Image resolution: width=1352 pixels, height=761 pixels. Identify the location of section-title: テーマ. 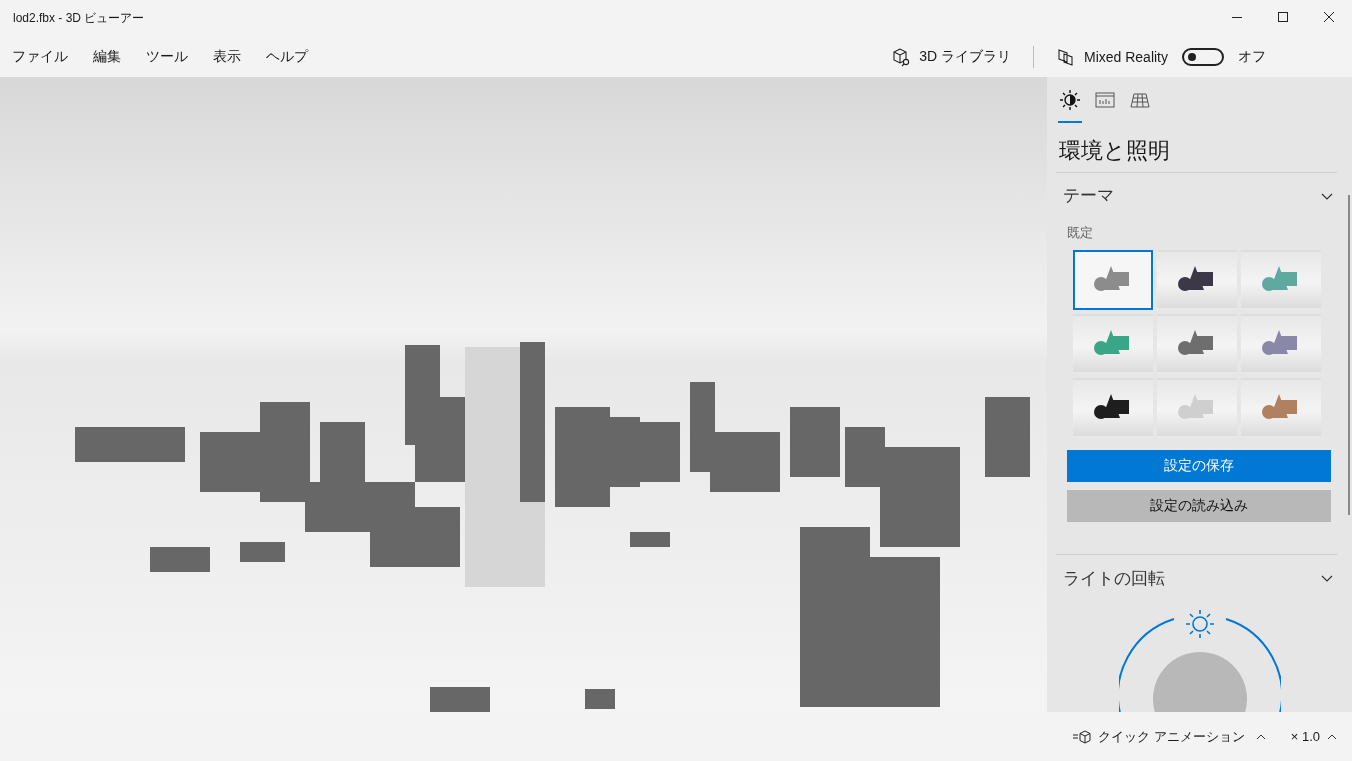
(1088, 196).